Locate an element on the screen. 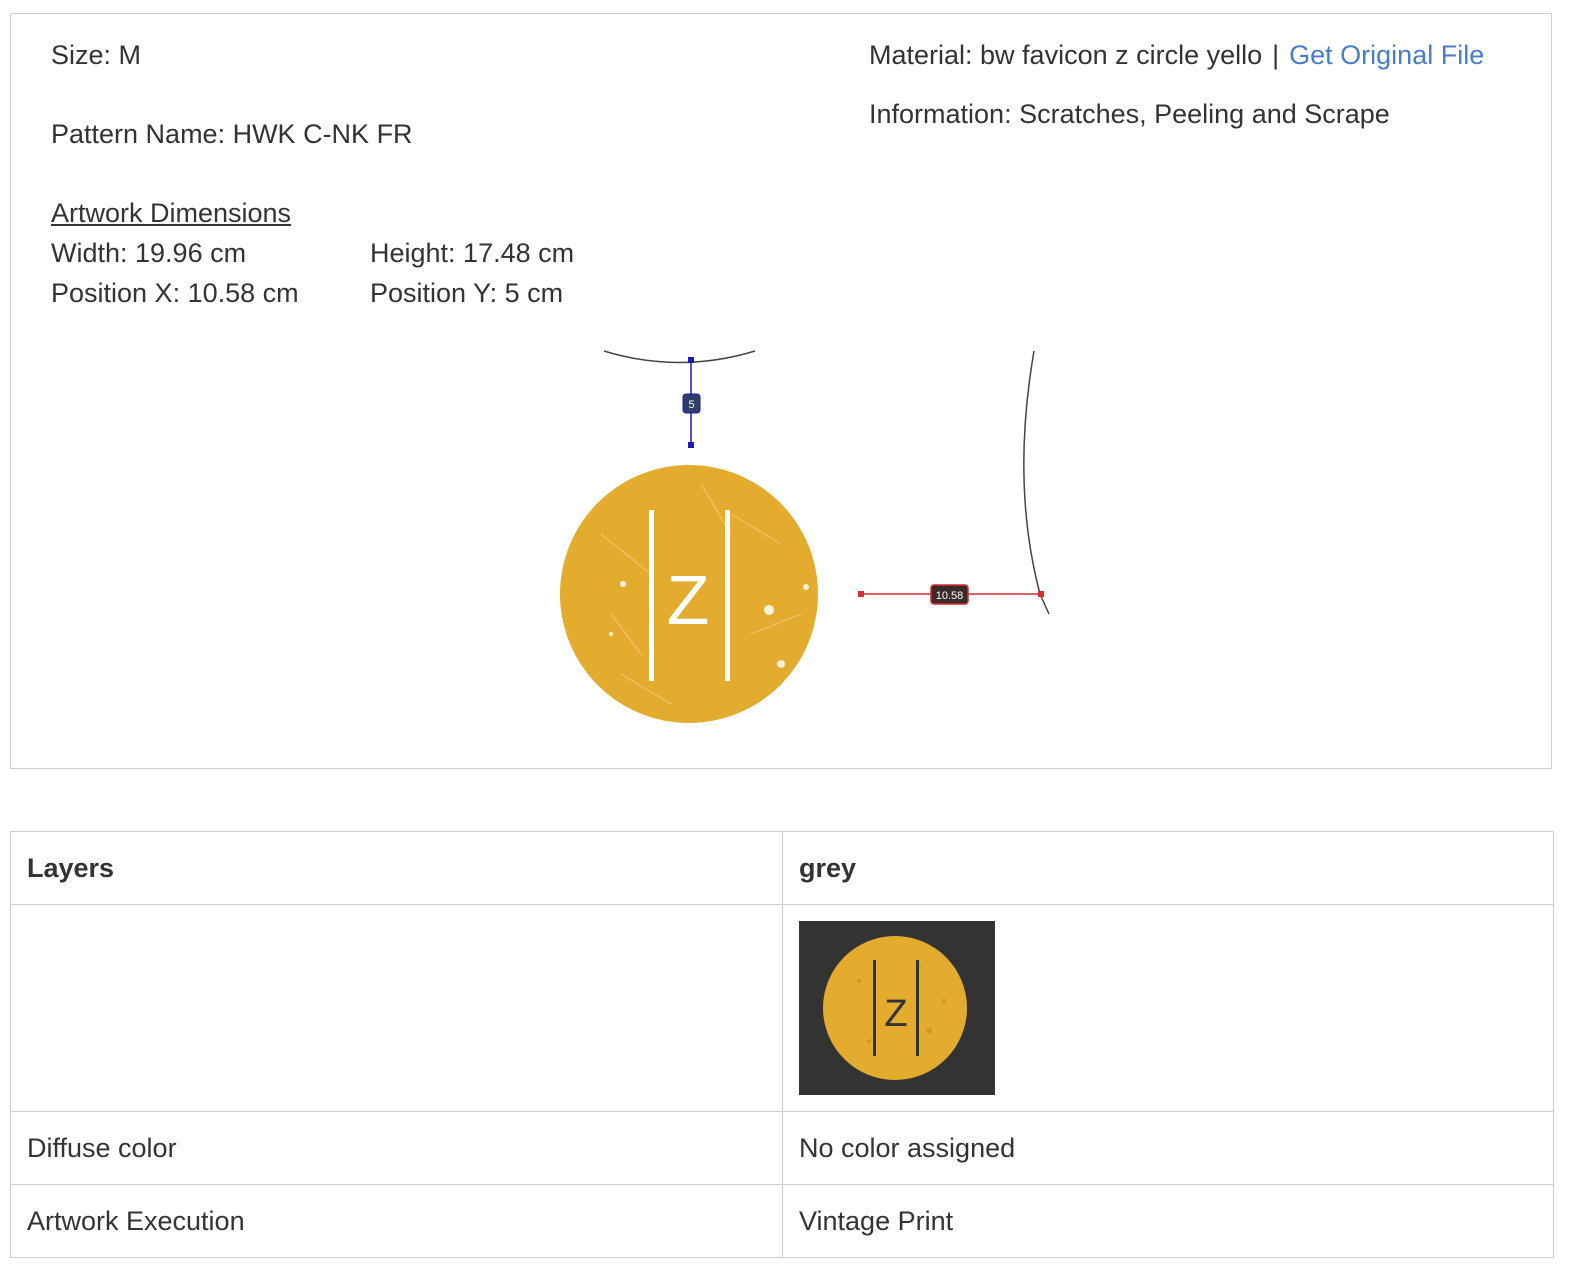  neckline-outline is located at coordinates (679, 357).